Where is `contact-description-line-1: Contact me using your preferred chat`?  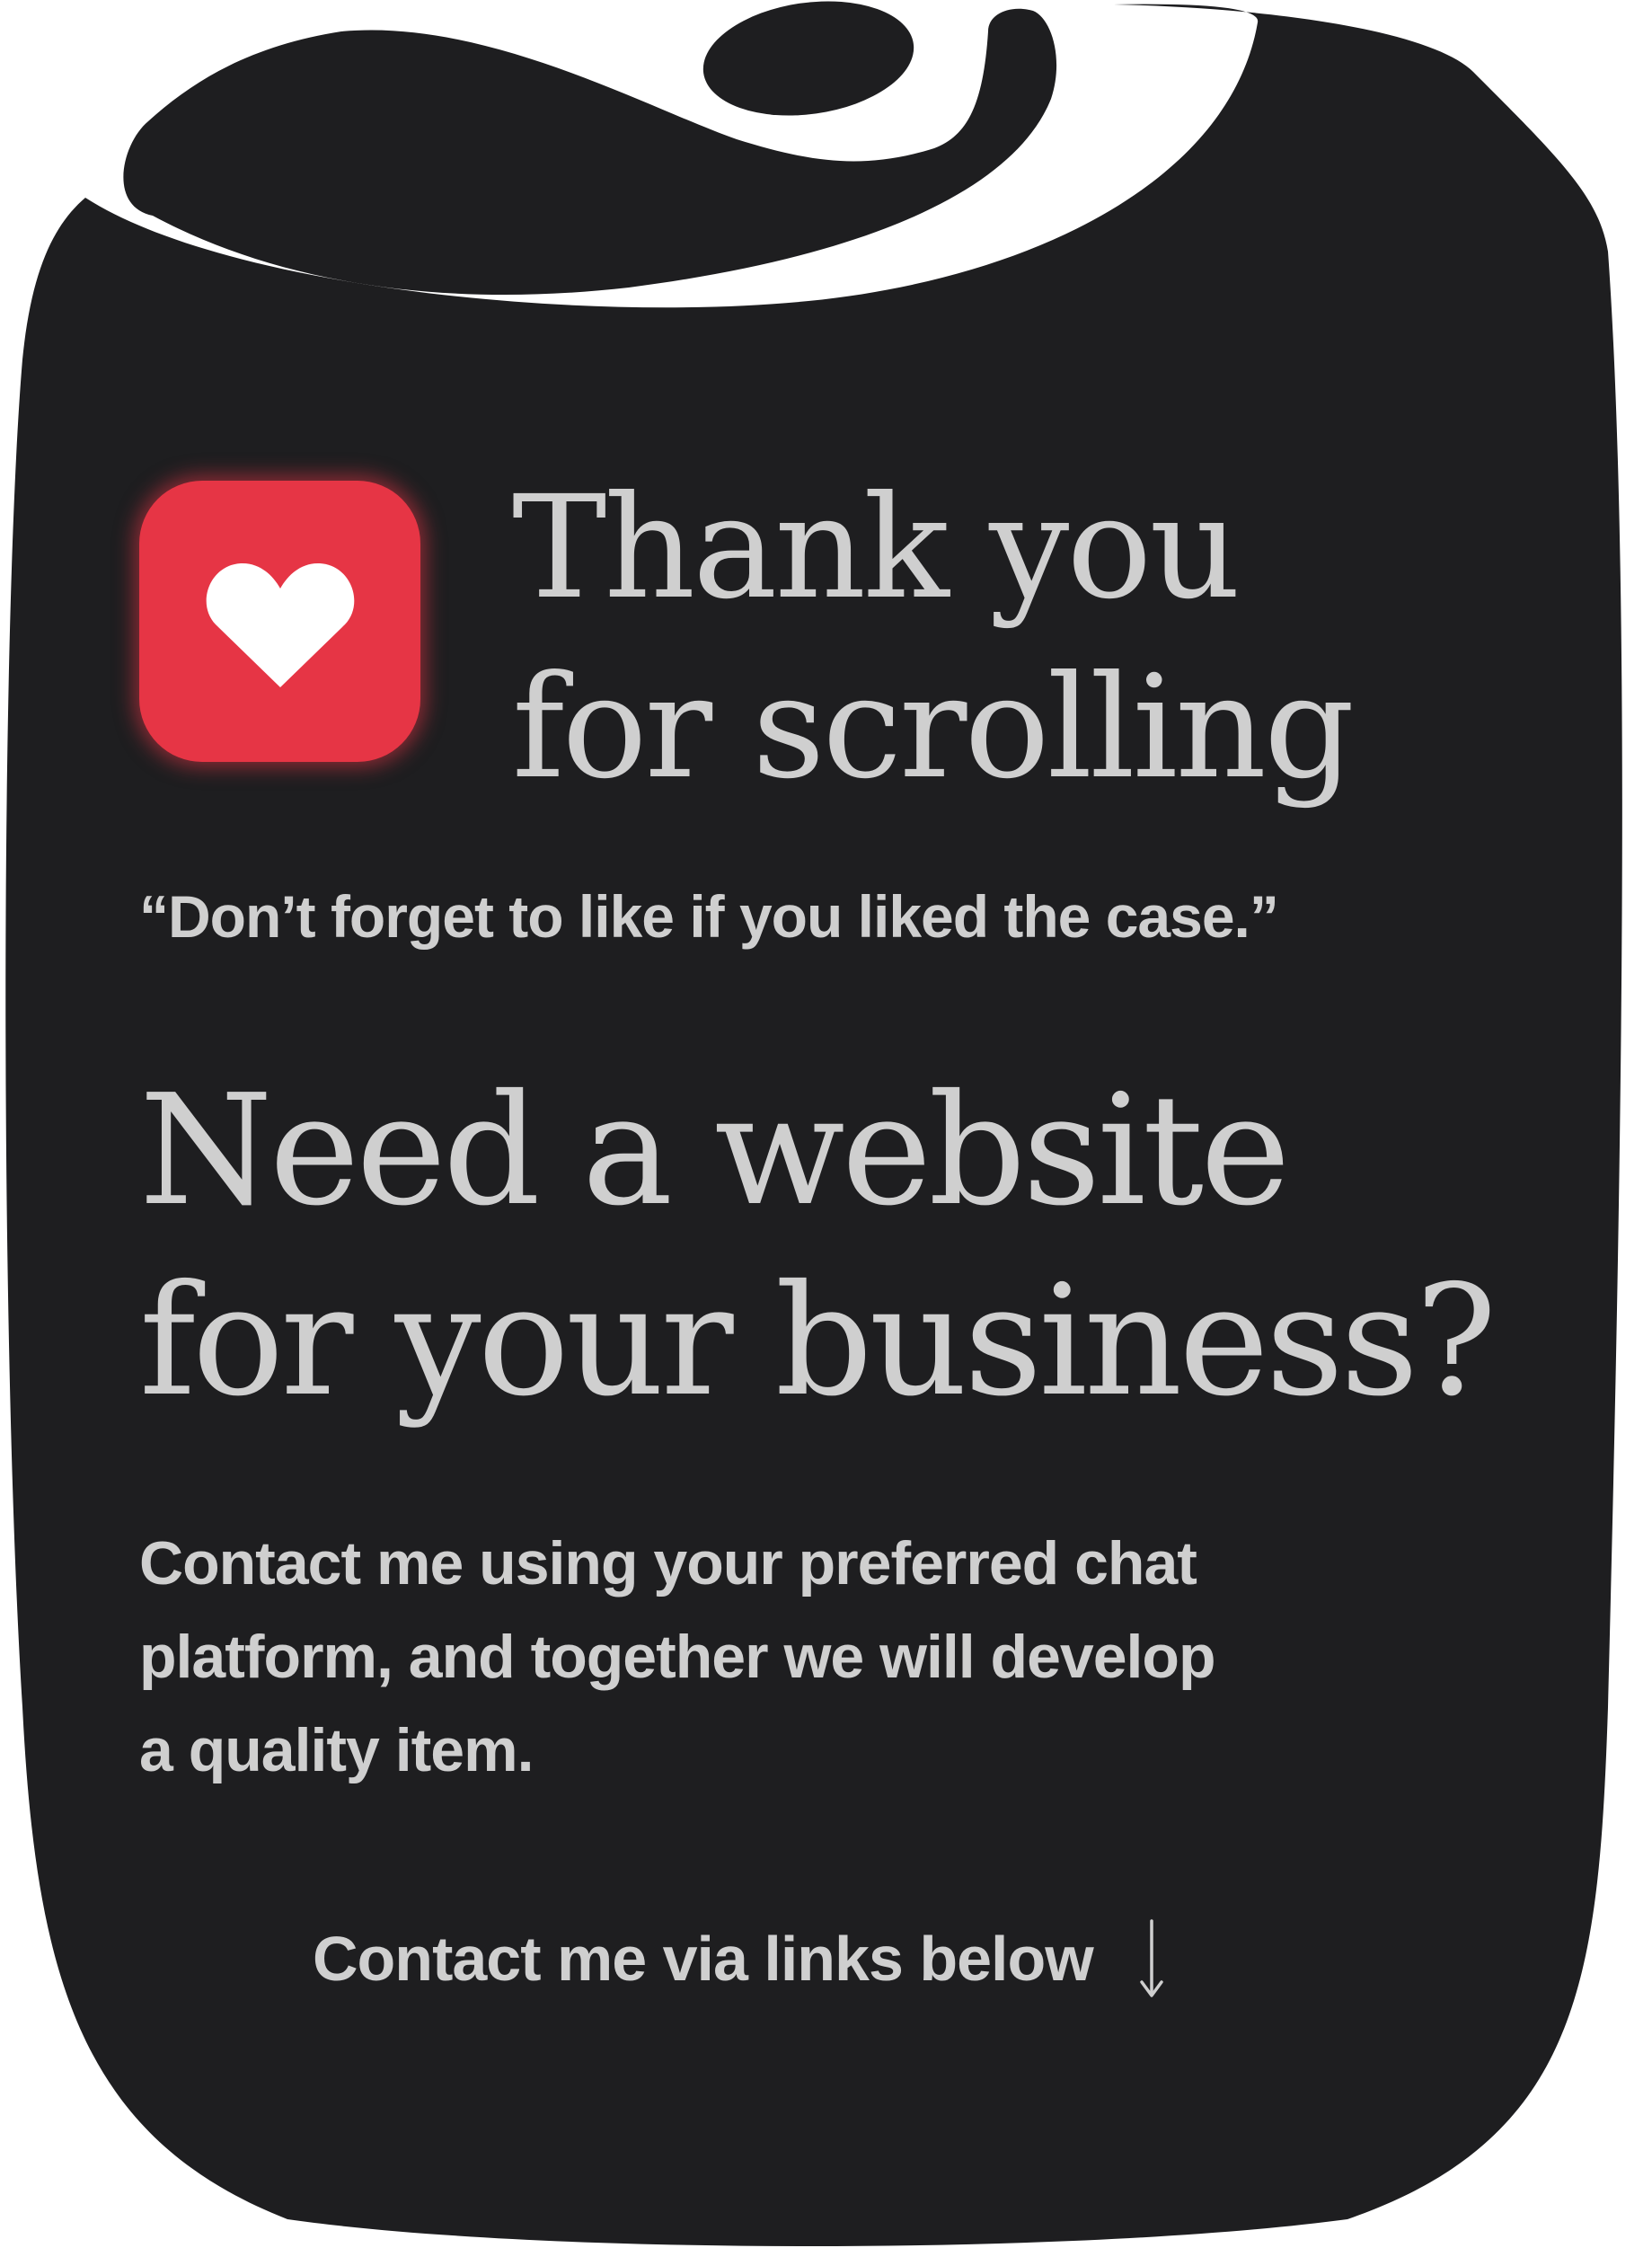
contact-description-line-1: Contact me using your preferred chat is located at coordinates (668, 1563).